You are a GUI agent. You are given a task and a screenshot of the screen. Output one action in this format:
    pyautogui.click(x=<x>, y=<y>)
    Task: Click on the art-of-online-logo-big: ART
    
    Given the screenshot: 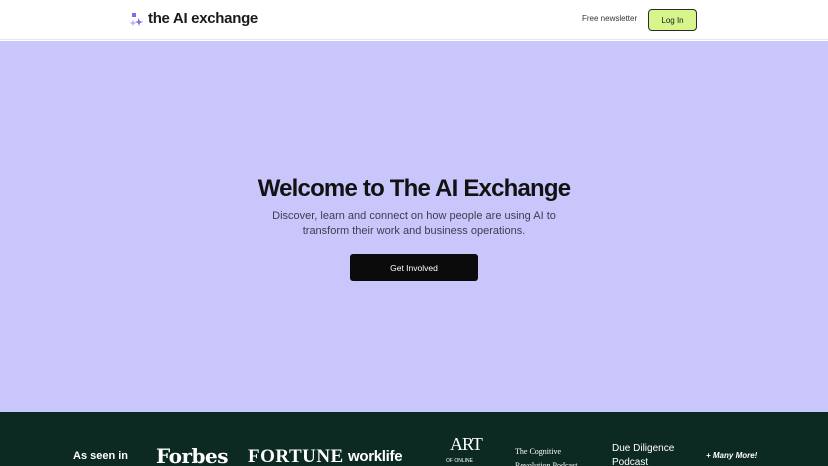 What is the action you would take?
    pyautogui.click(x=466, y=444)
    